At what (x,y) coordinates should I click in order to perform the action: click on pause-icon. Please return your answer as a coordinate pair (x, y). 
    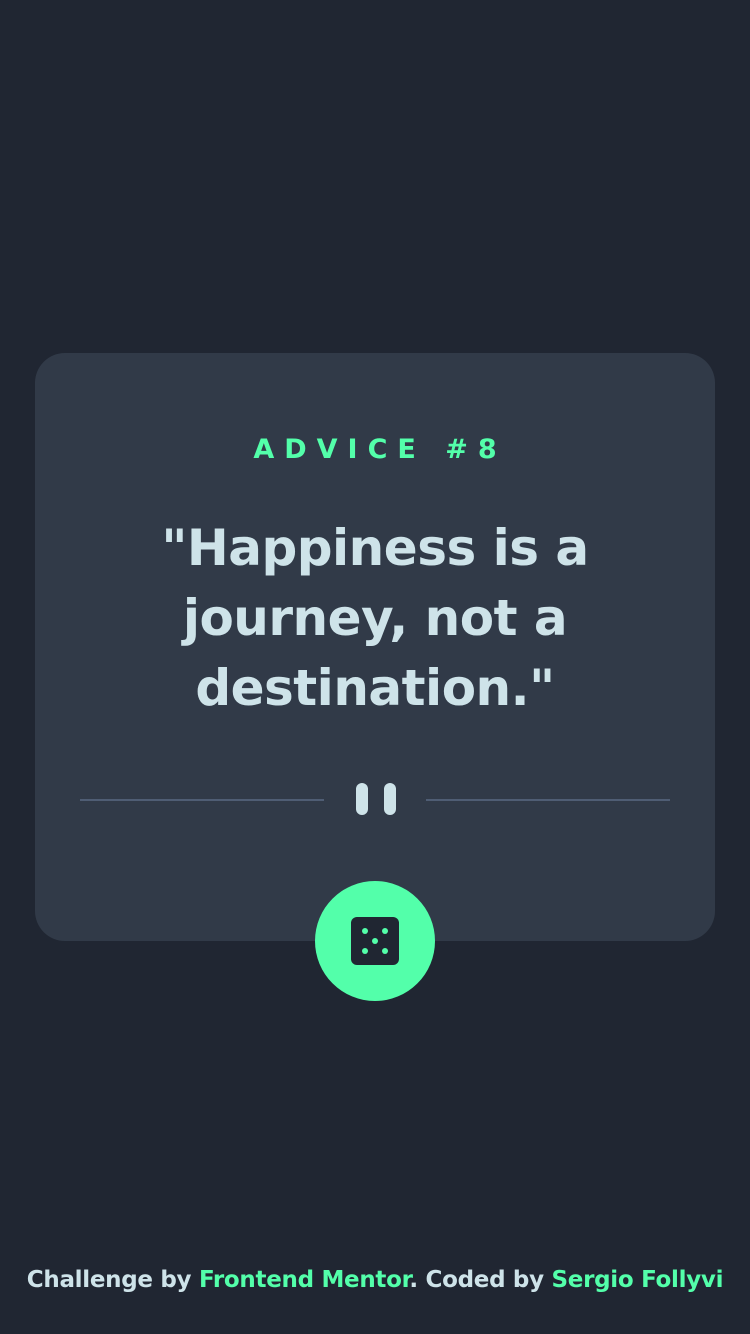
    Looking at the image, I should click on (376, 799).